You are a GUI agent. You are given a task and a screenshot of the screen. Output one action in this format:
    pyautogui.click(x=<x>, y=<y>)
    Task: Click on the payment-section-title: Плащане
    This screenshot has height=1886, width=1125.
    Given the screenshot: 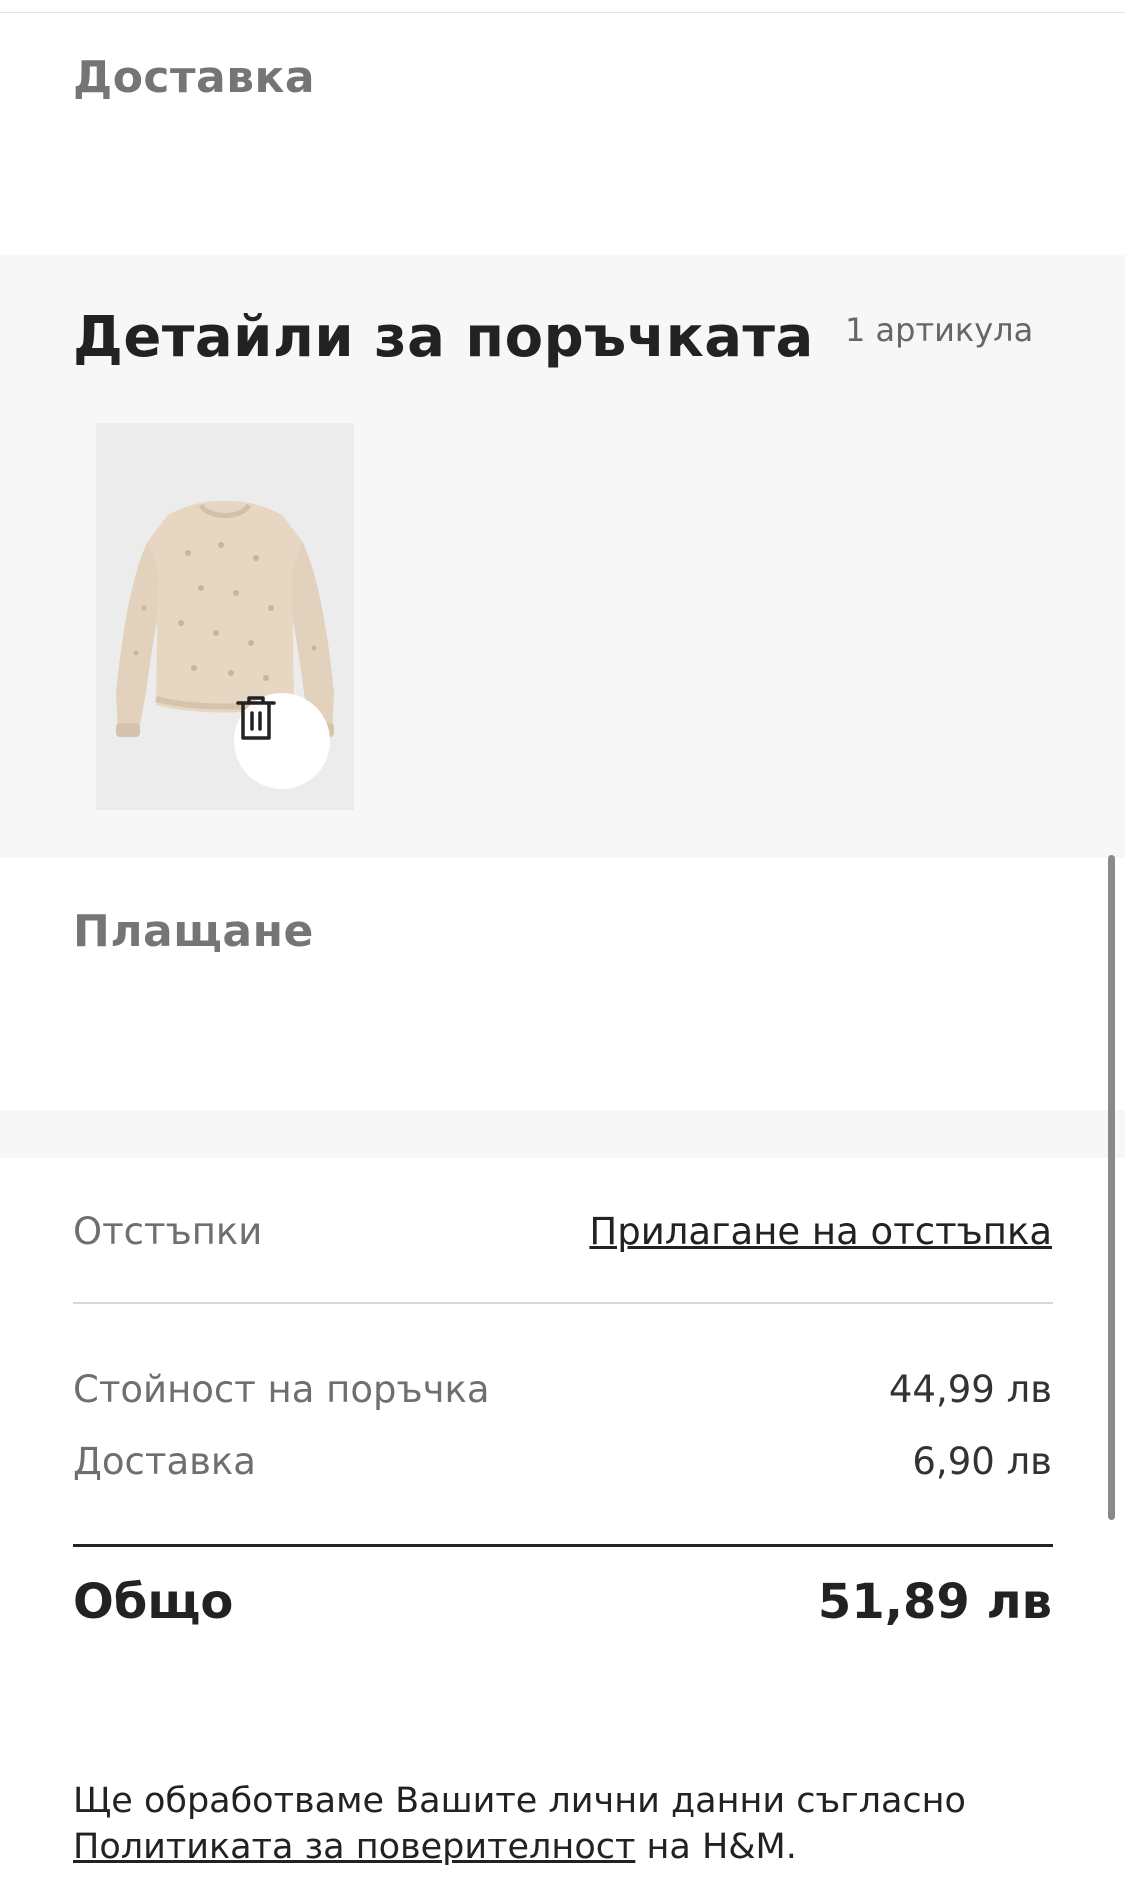 What is the action you would take?
    pyautogui.click(x=193, y=931)
    